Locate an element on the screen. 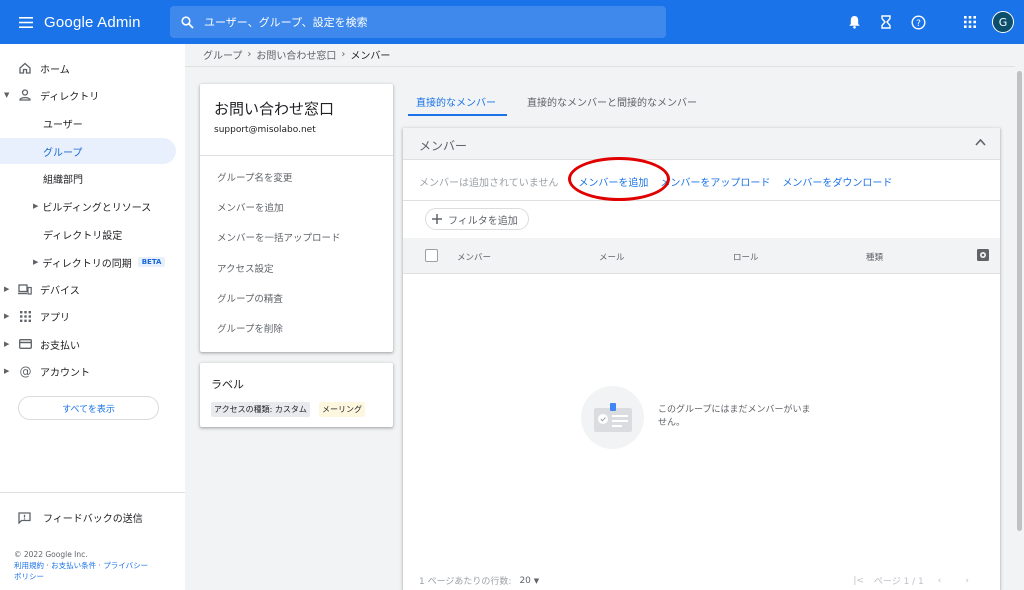 Image resolution: width=1024 pixels, height=590 pixels. select-all-checkbox is located at coordinates (431, 255).